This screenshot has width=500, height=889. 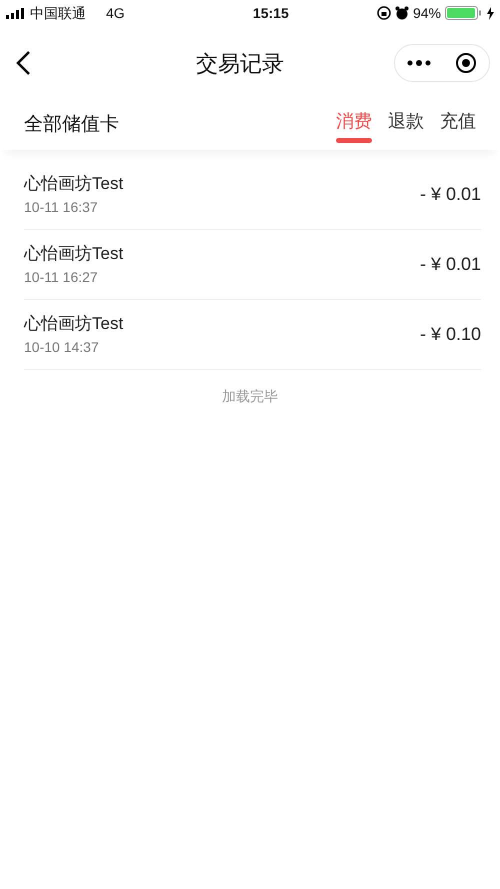 What do you see at coordinates (23, 63) in the screenshot?
I see `chevron-left-icon` at bounding box center [23, 63].